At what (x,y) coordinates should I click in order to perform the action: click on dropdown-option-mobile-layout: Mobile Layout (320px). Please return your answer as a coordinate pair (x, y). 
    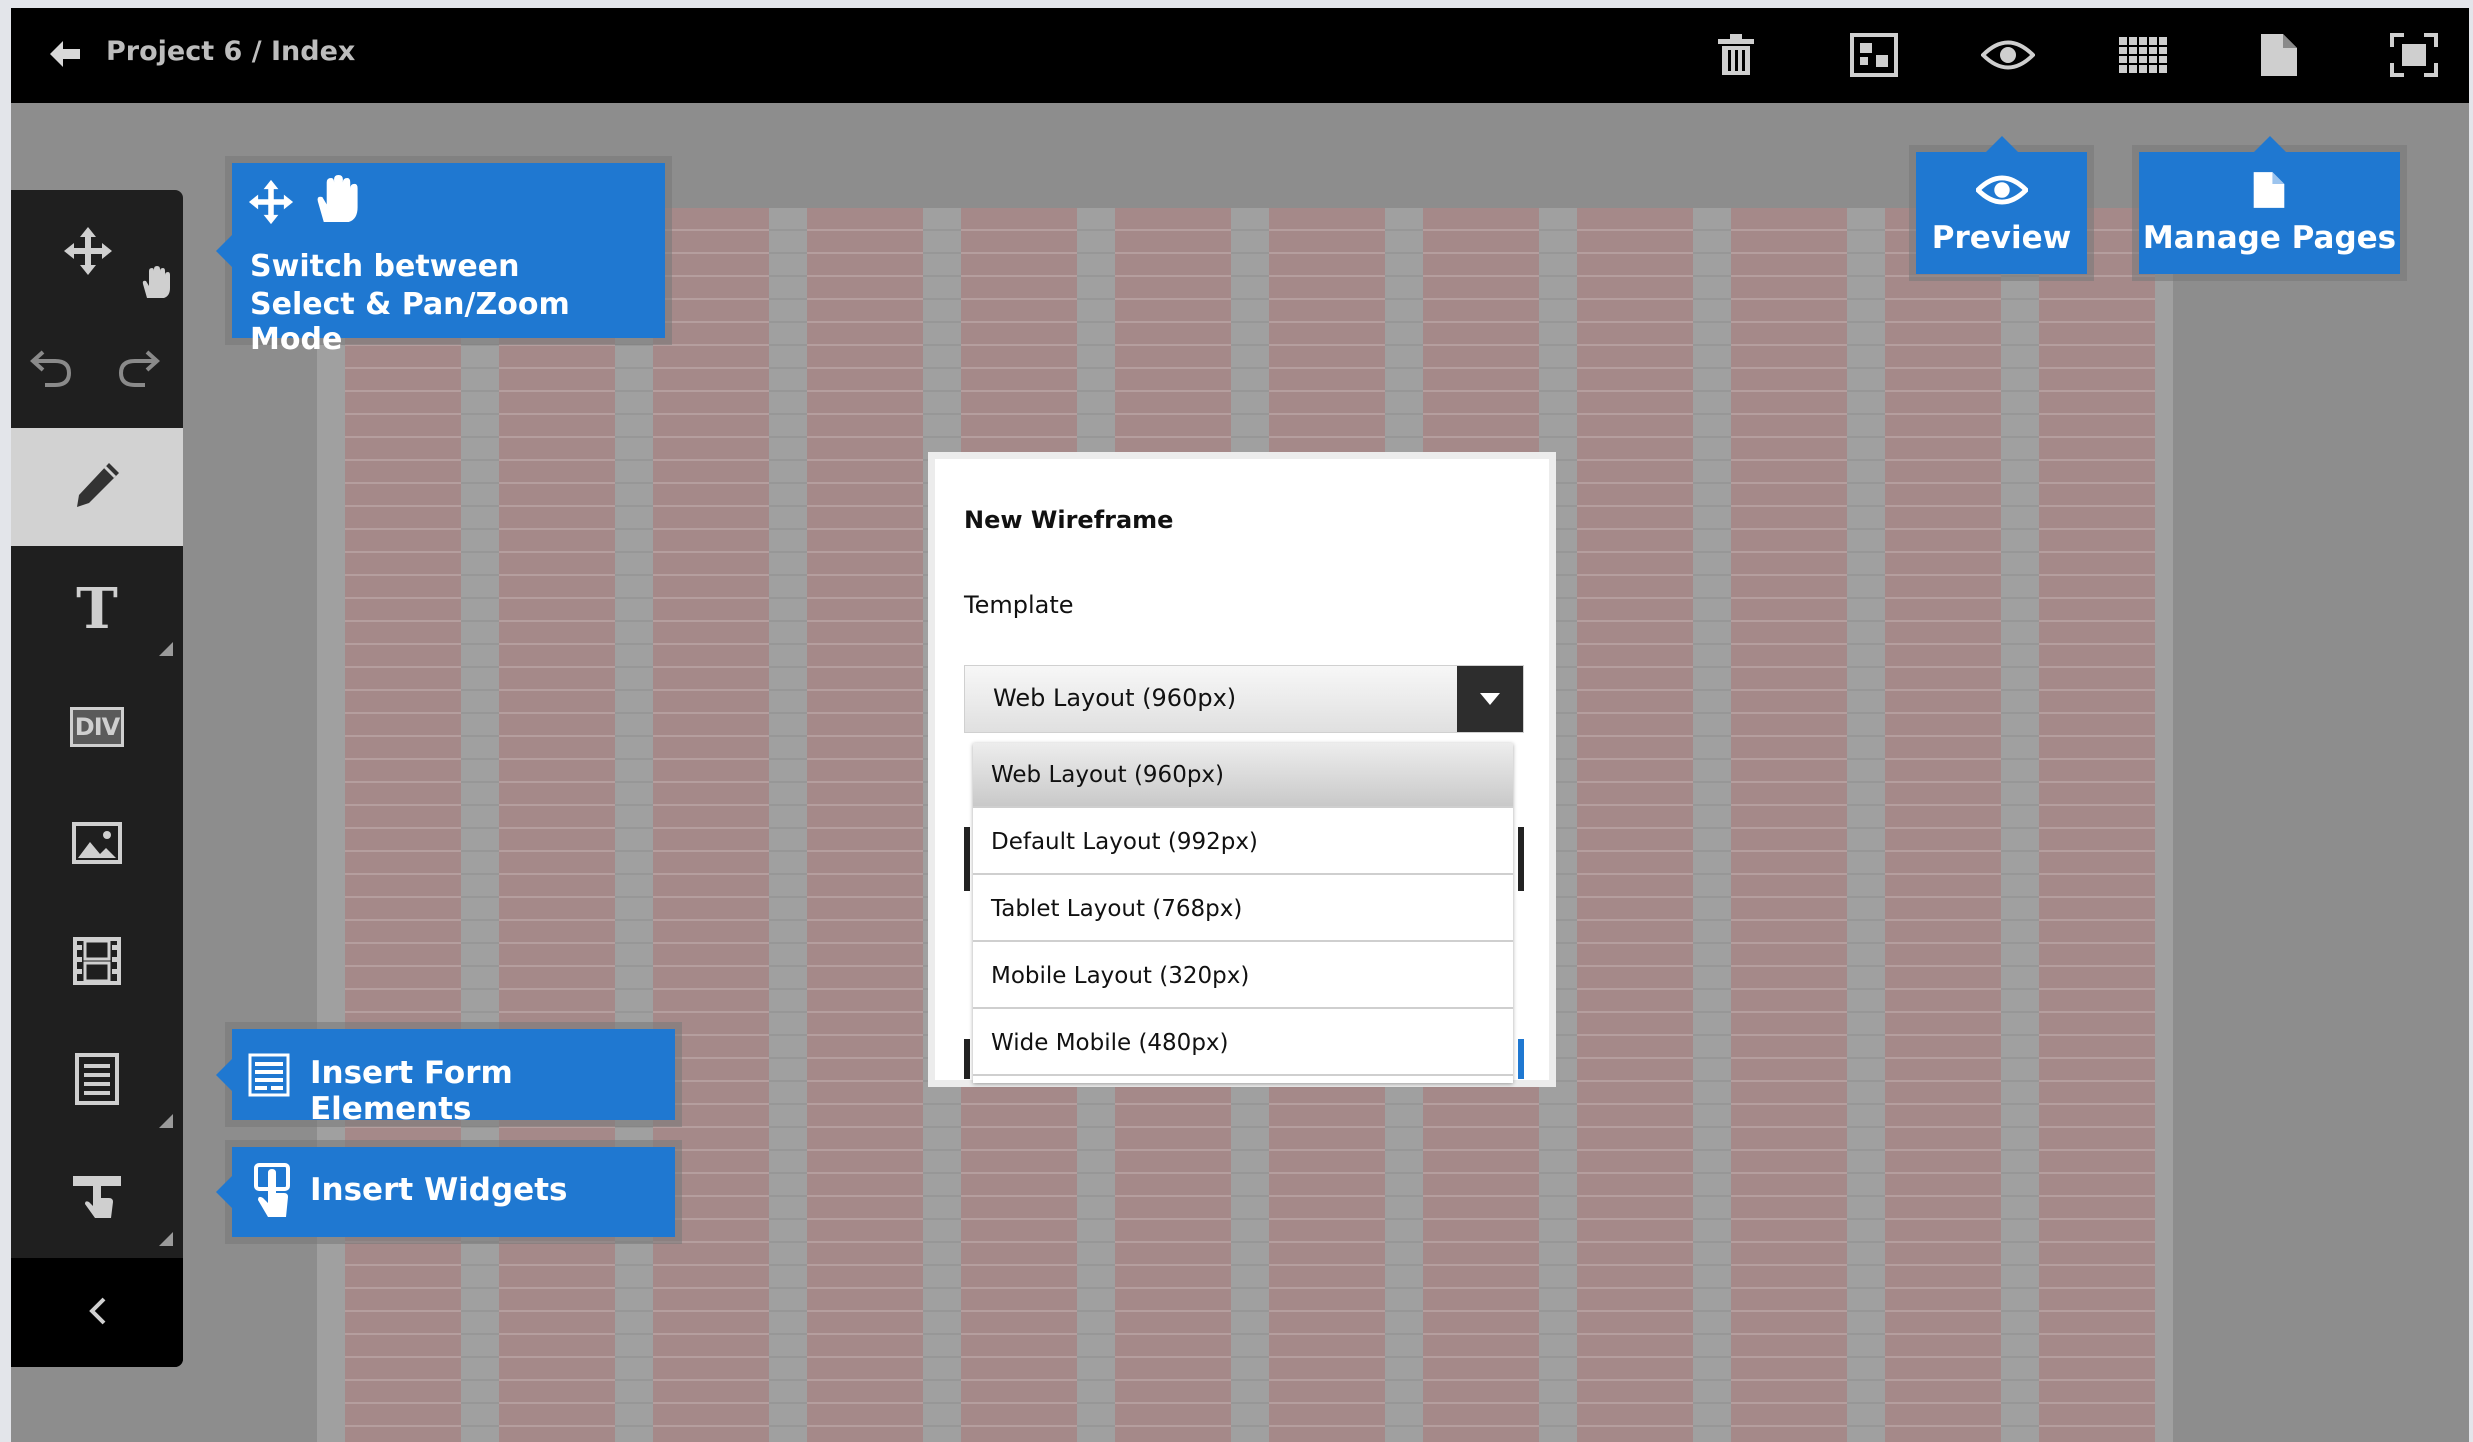
    Looking at the image, I should click on (1243, 976).